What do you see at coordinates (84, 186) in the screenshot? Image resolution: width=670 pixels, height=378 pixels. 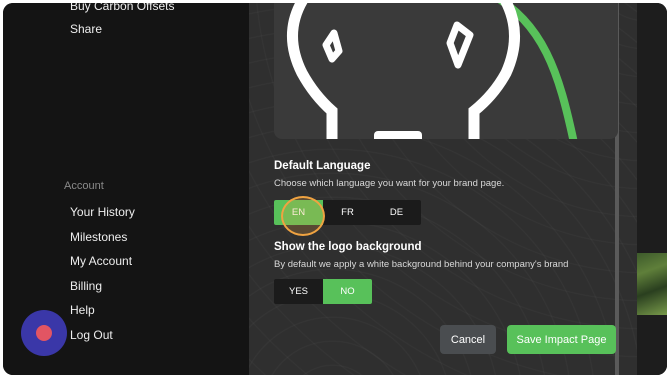 I see `sidebar-heading-account: Account` at bounding box center [84, 186].